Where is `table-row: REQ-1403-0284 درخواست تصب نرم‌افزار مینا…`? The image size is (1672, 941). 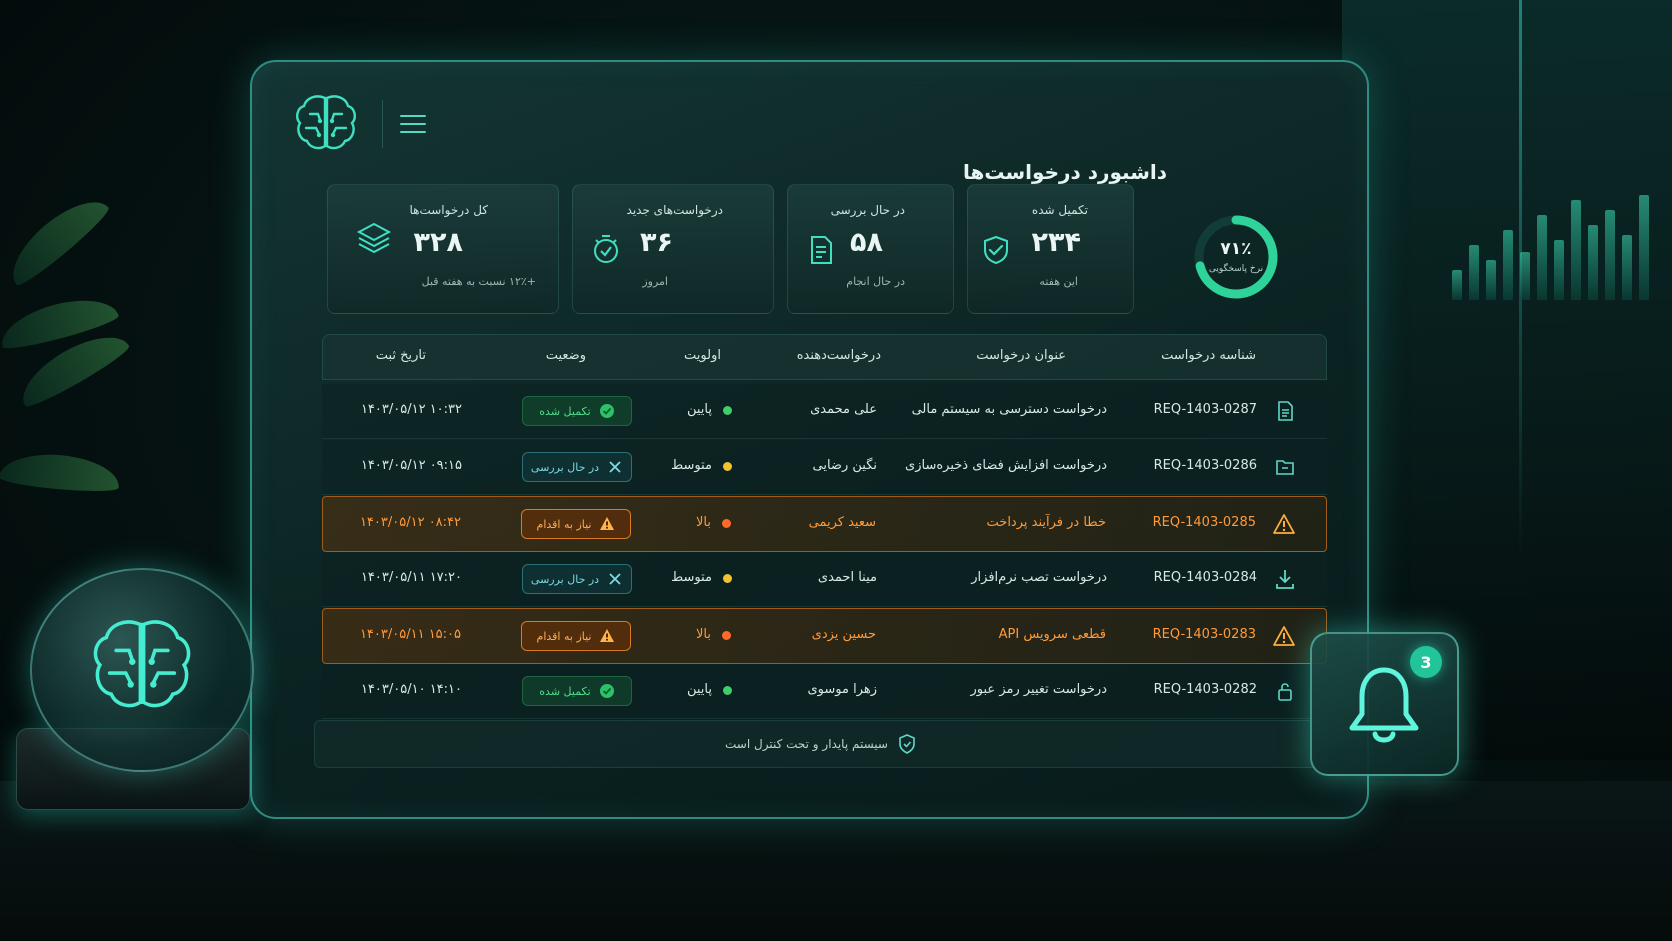
table-row: REQ-1403-0284 درخواست تصب نرم‌افزار مینا… is located at coordinates (824, 579).